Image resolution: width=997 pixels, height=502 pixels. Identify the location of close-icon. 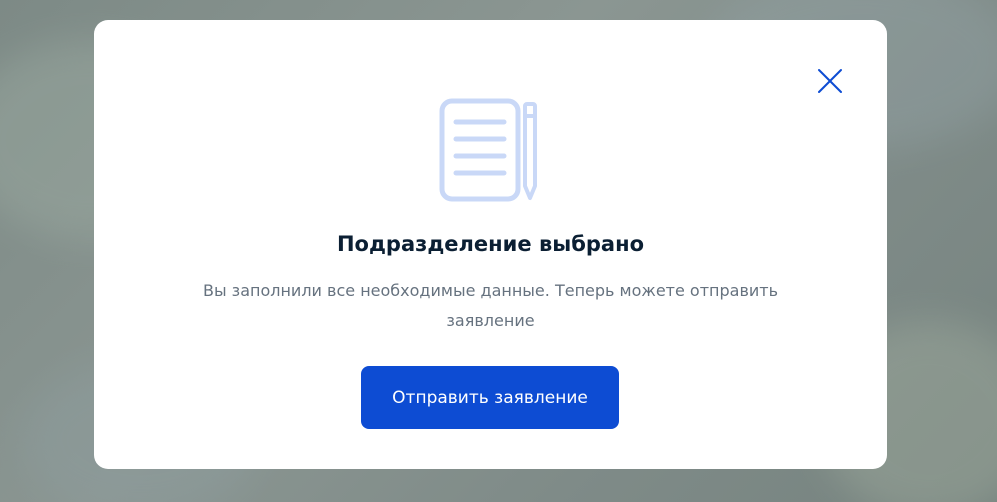
(830, 81).